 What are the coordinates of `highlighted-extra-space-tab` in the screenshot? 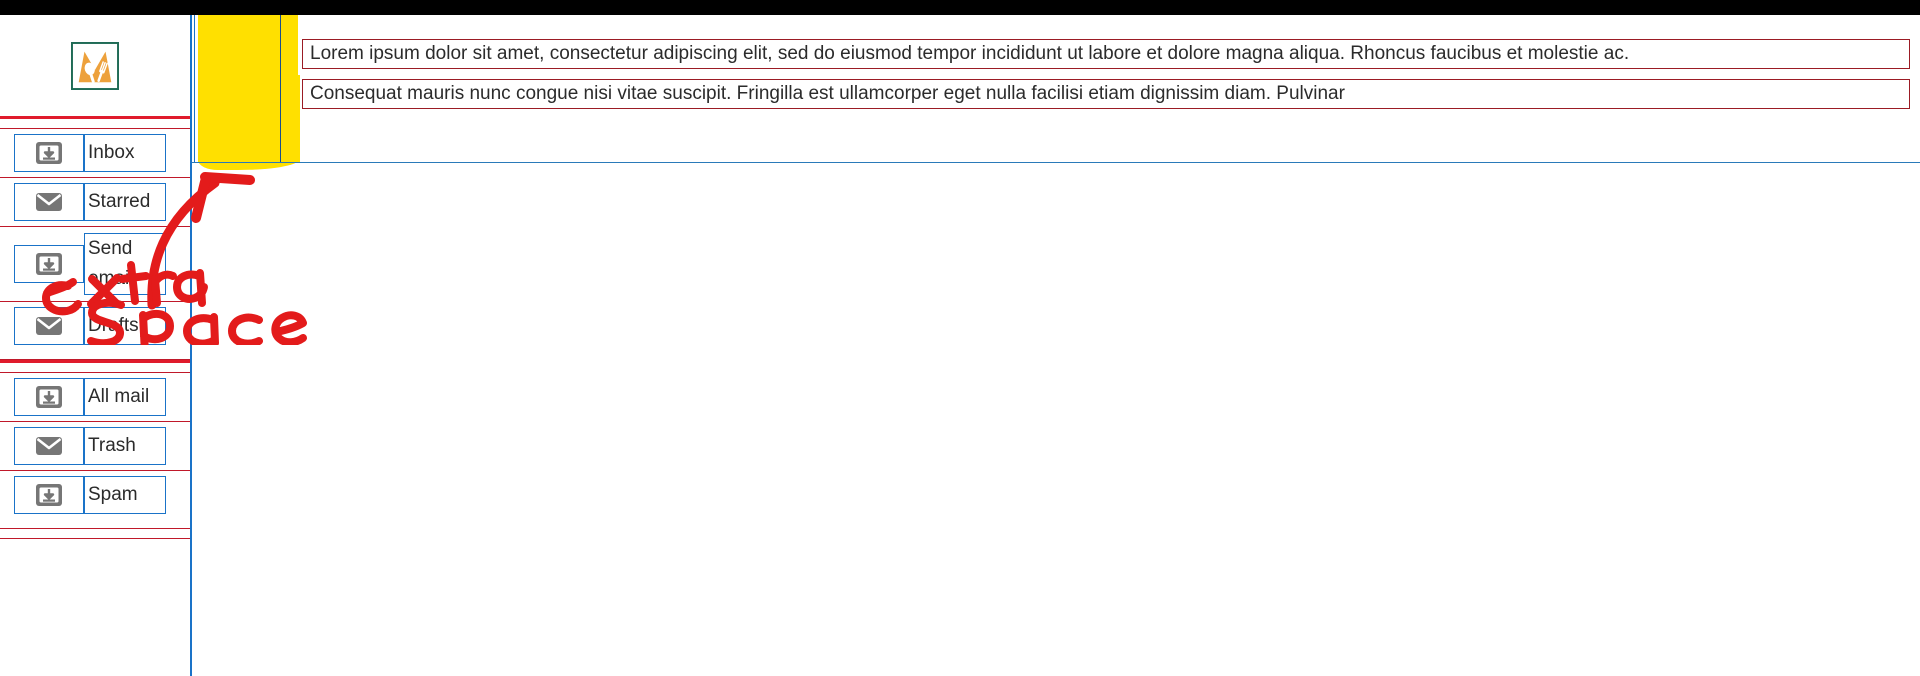 It's located at (289, 119).